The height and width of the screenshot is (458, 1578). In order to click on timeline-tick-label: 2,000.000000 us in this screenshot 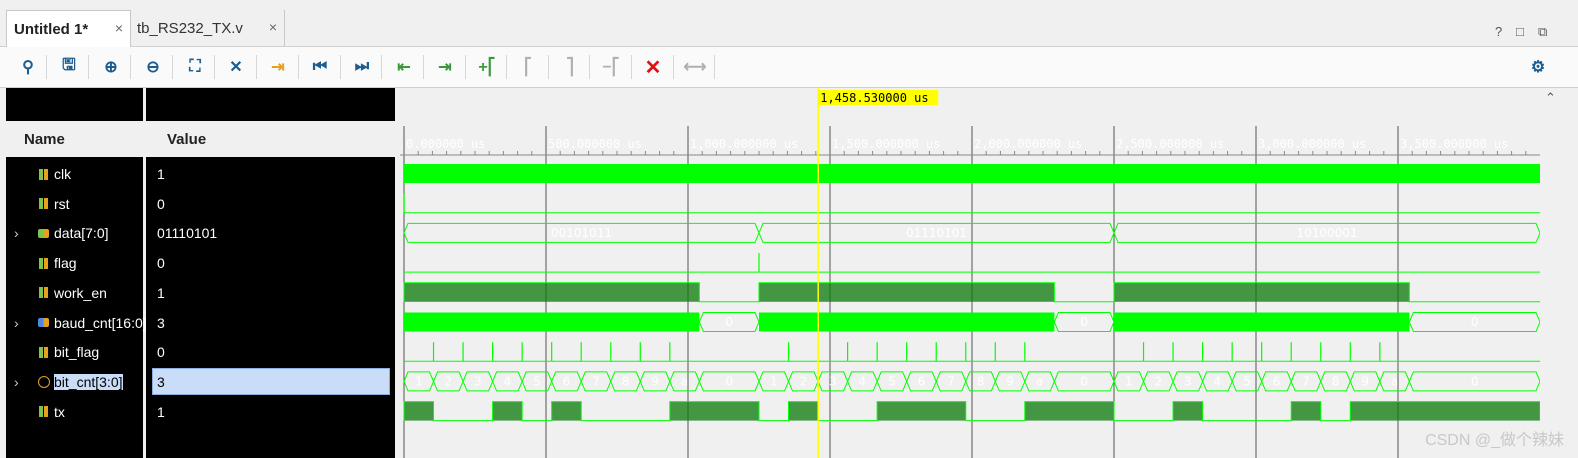, I will do `click(1028, 144)`.